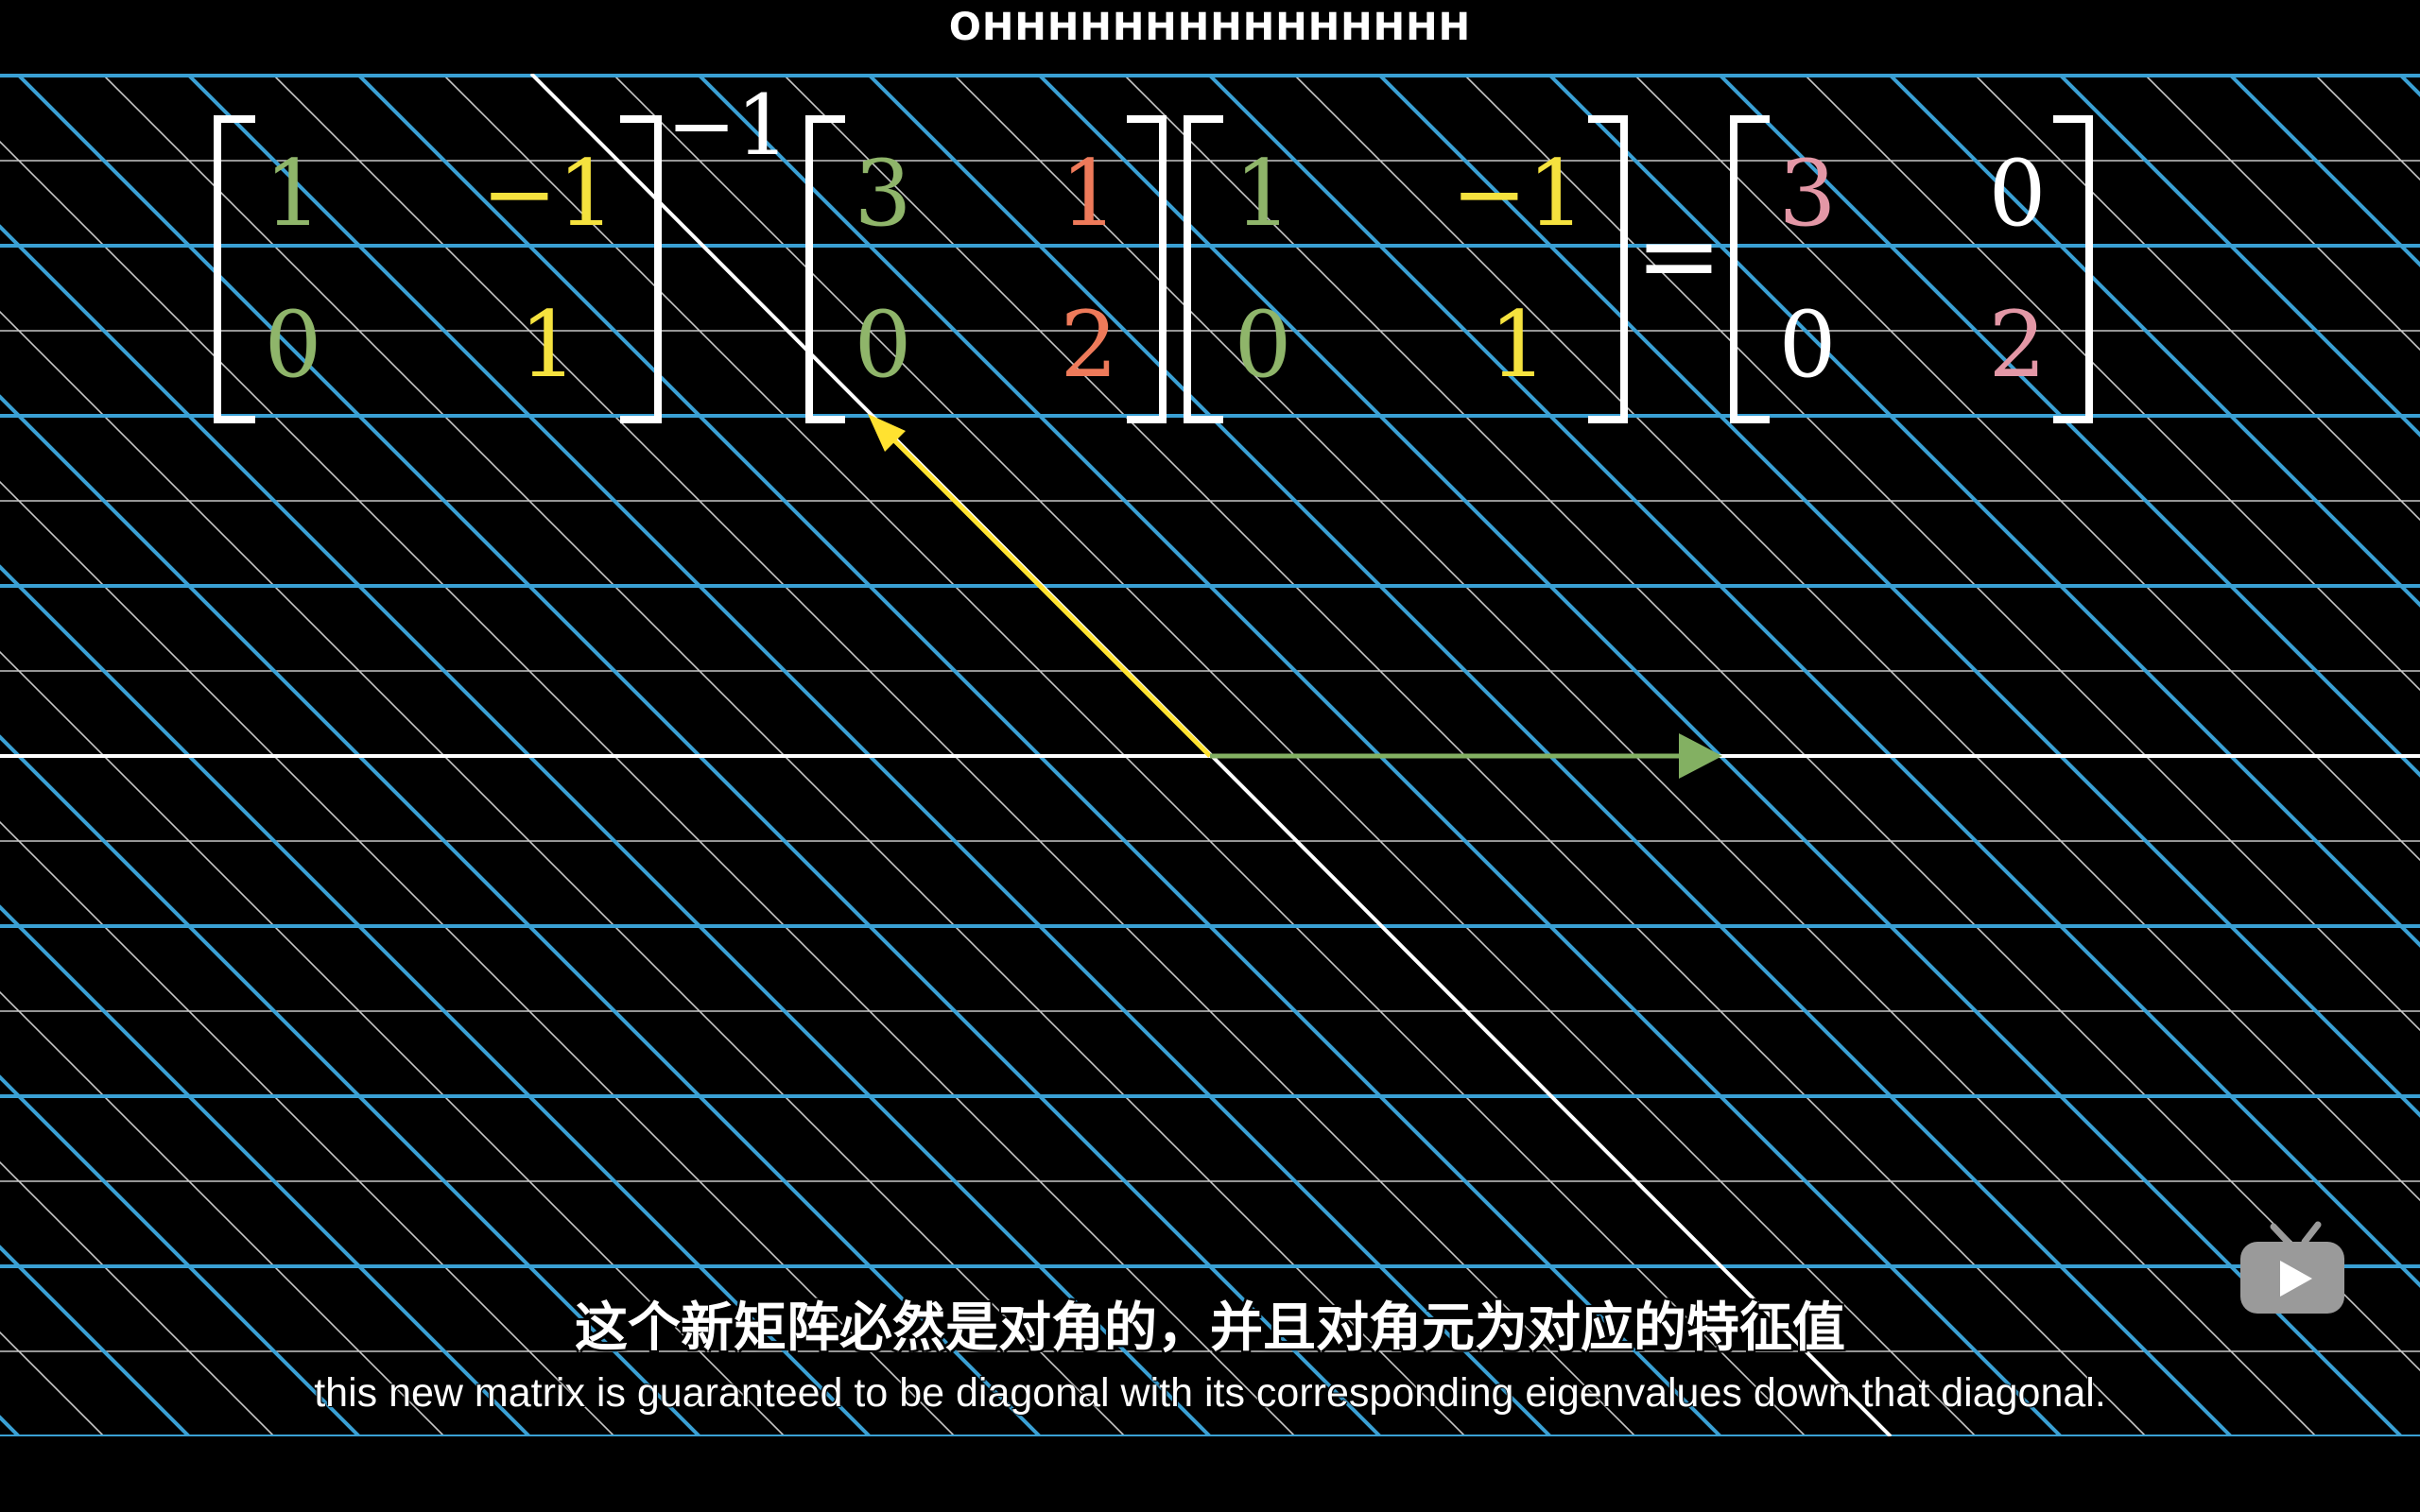 This screenshot has width=2420, height=1512. Describe the element at coordinates (1210, 1328) in the screenshot. I see `subtitle-chinese: 这个新矩阵必然是对角的，并且对角元为对应的特征值` at that location.